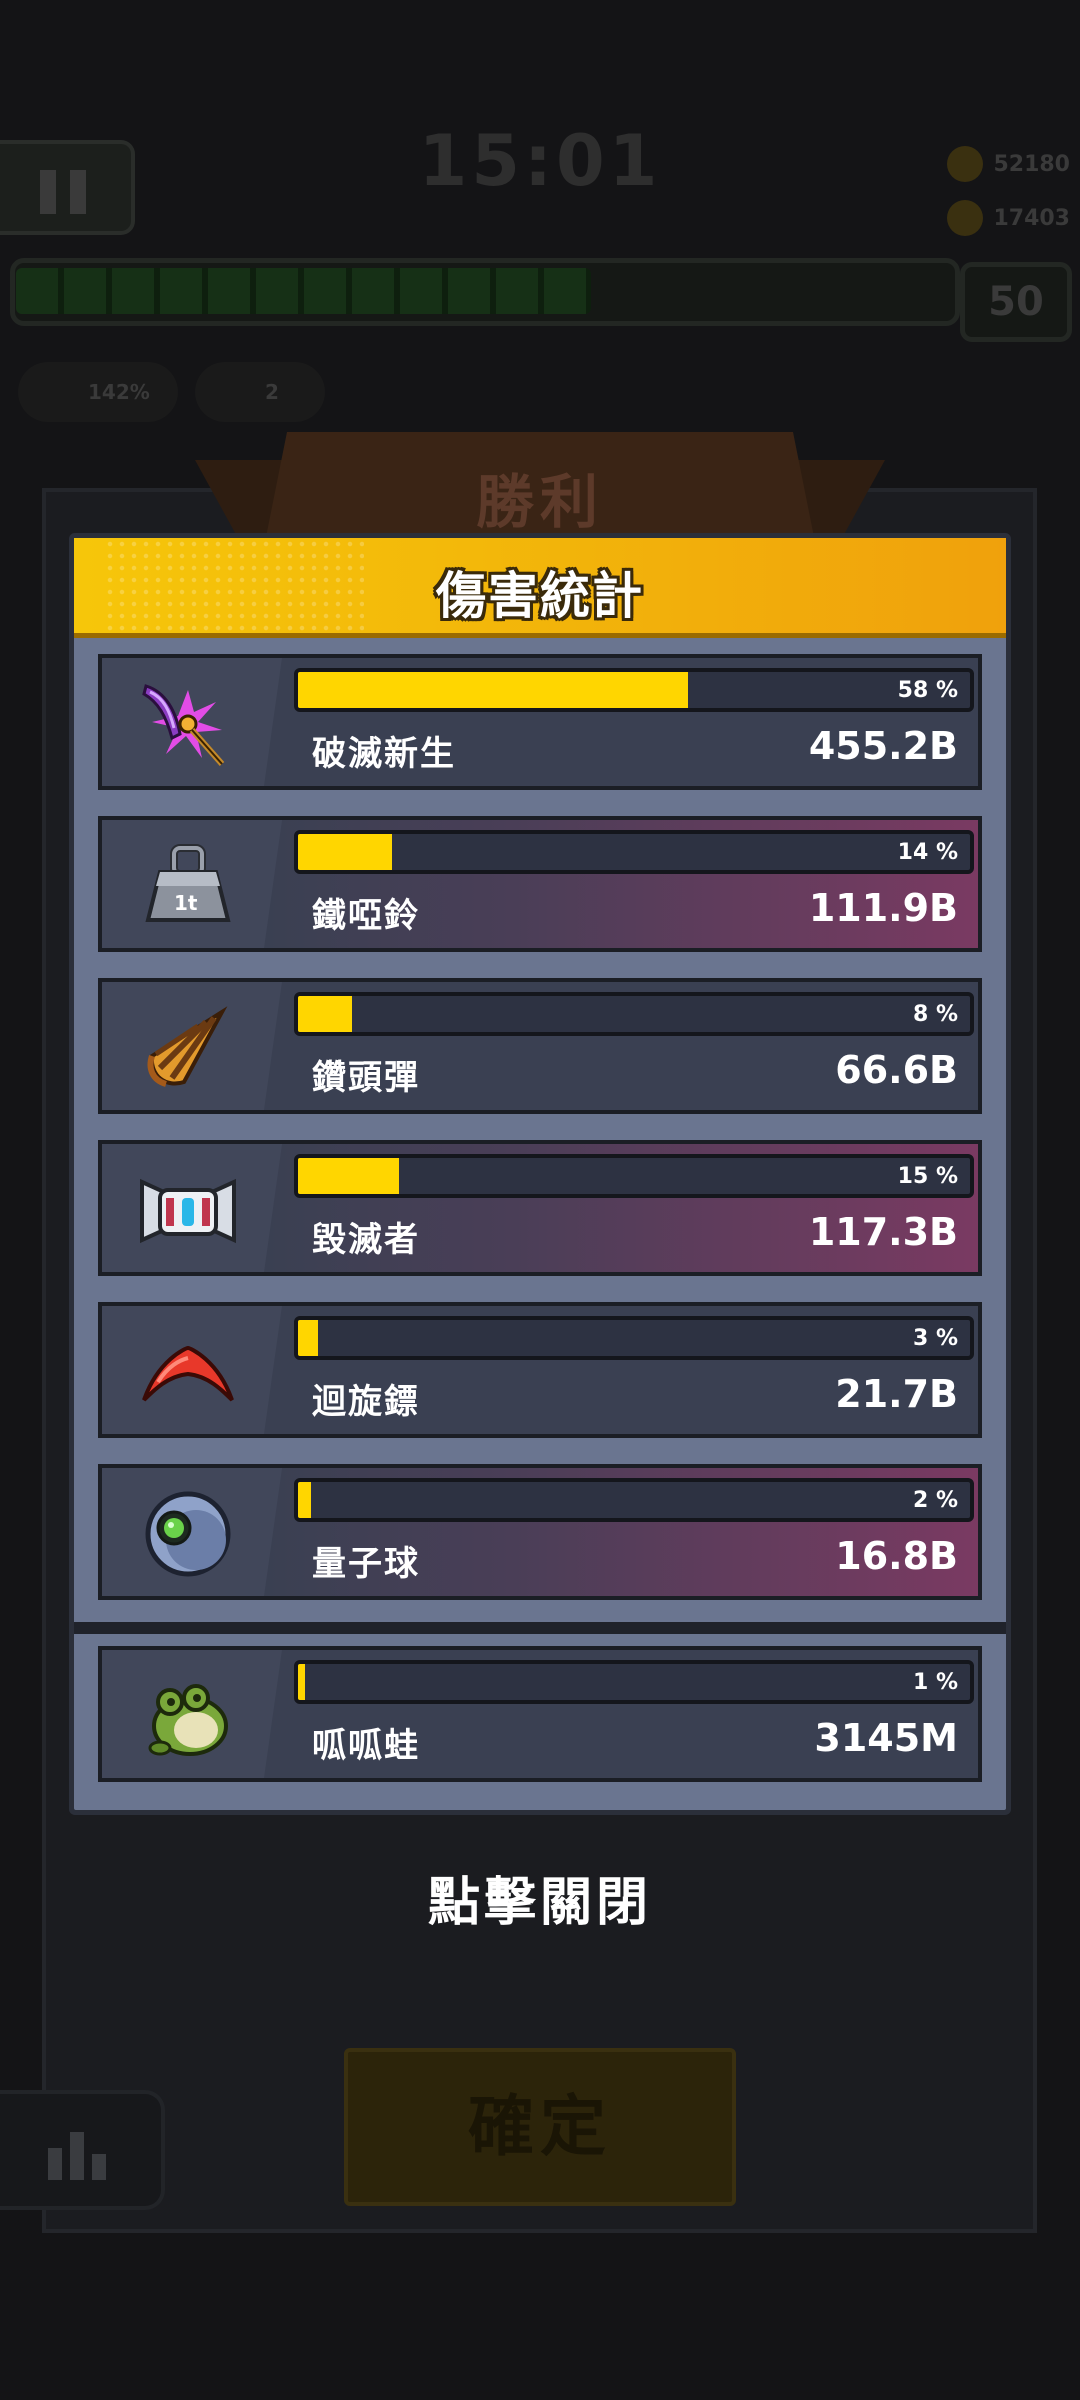 This screenshot has height=2400, width=1080. What do you see at coordinates (935, 1014) in the screenshot?
I see `damage-share-percent: 8 %` at bounding box center [935, 1014].